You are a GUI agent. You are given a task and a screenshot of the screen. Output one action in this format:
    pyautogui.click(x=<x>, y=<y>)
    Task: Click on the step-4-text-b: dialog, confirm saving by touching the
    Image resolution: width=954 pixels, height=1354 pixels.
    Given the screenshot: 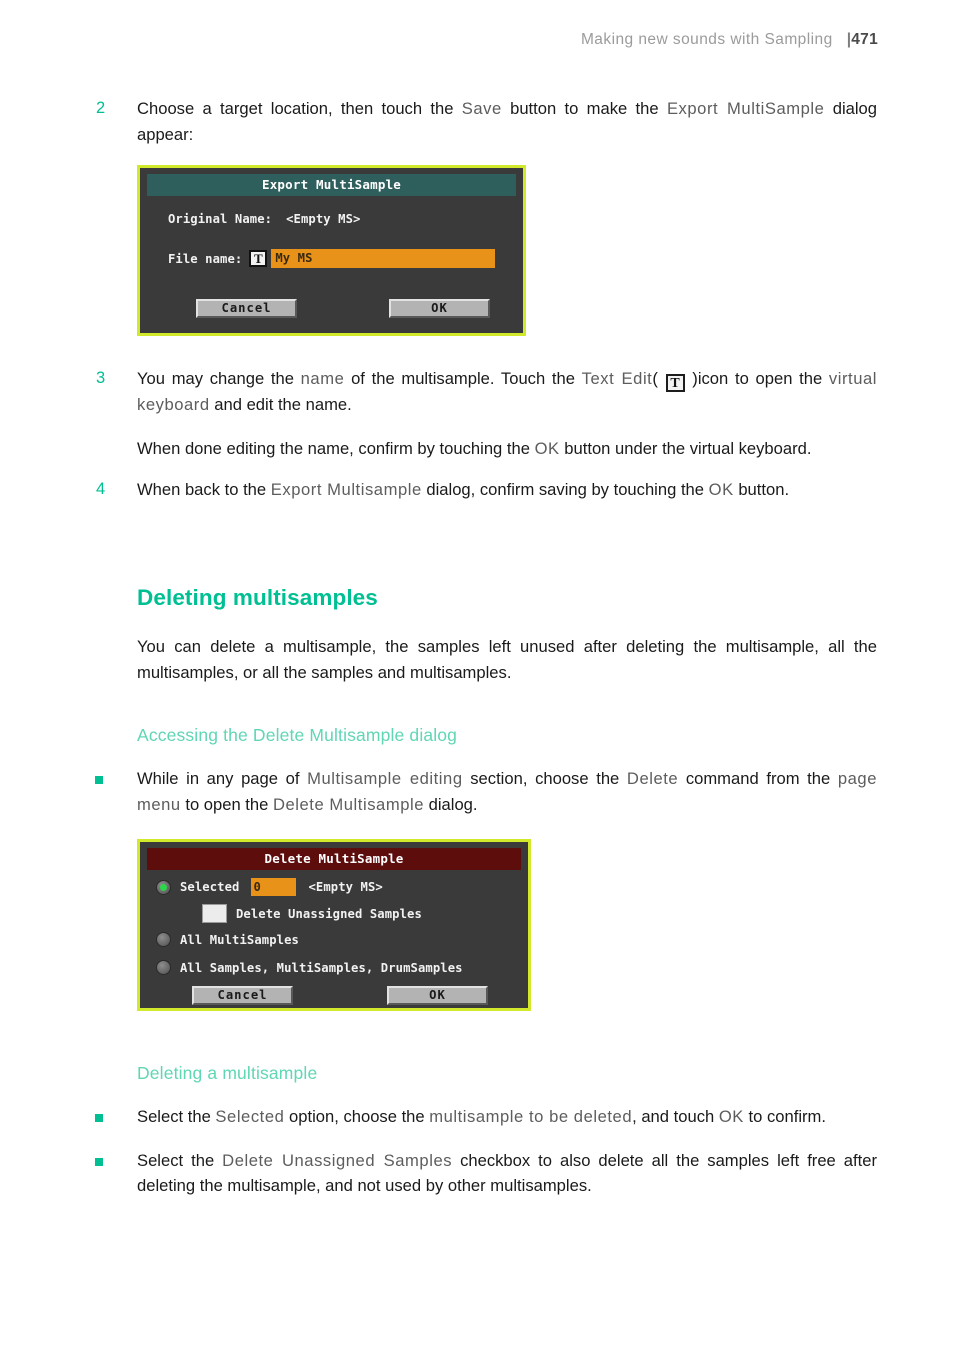 What is the action you would take?
    pyautogui.click(x=565, y=489)
    